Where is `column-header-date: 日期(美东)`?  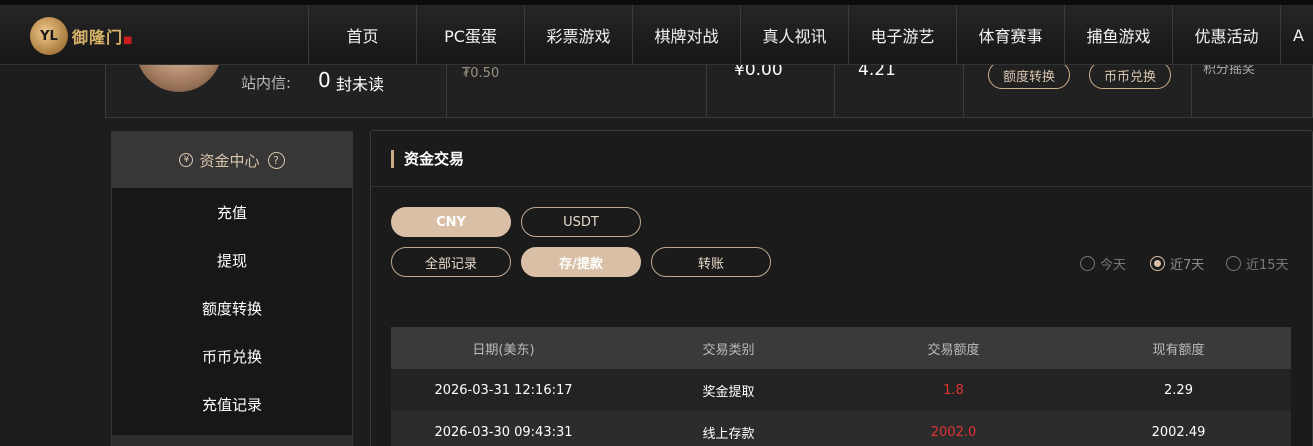
column-header-date: 日期(美东) is located at coordinates (503, 350).